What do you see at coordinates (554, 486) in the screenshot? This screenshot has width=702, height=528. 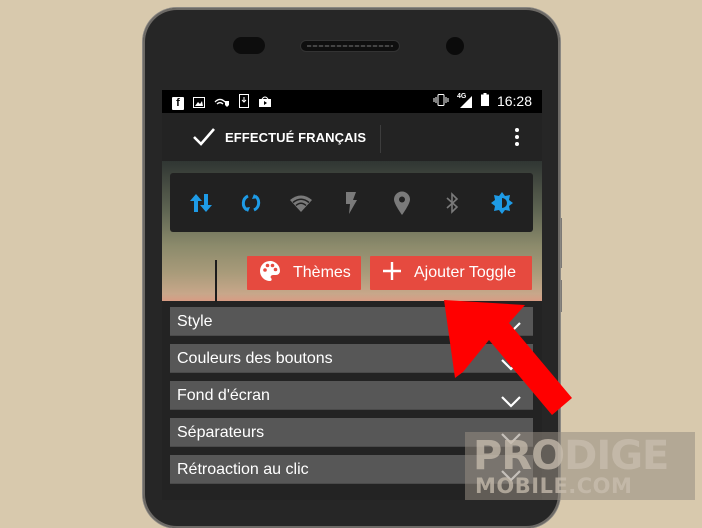 I see `watermark-line2: MOBILE.COM` at bounding box center [554, 486].